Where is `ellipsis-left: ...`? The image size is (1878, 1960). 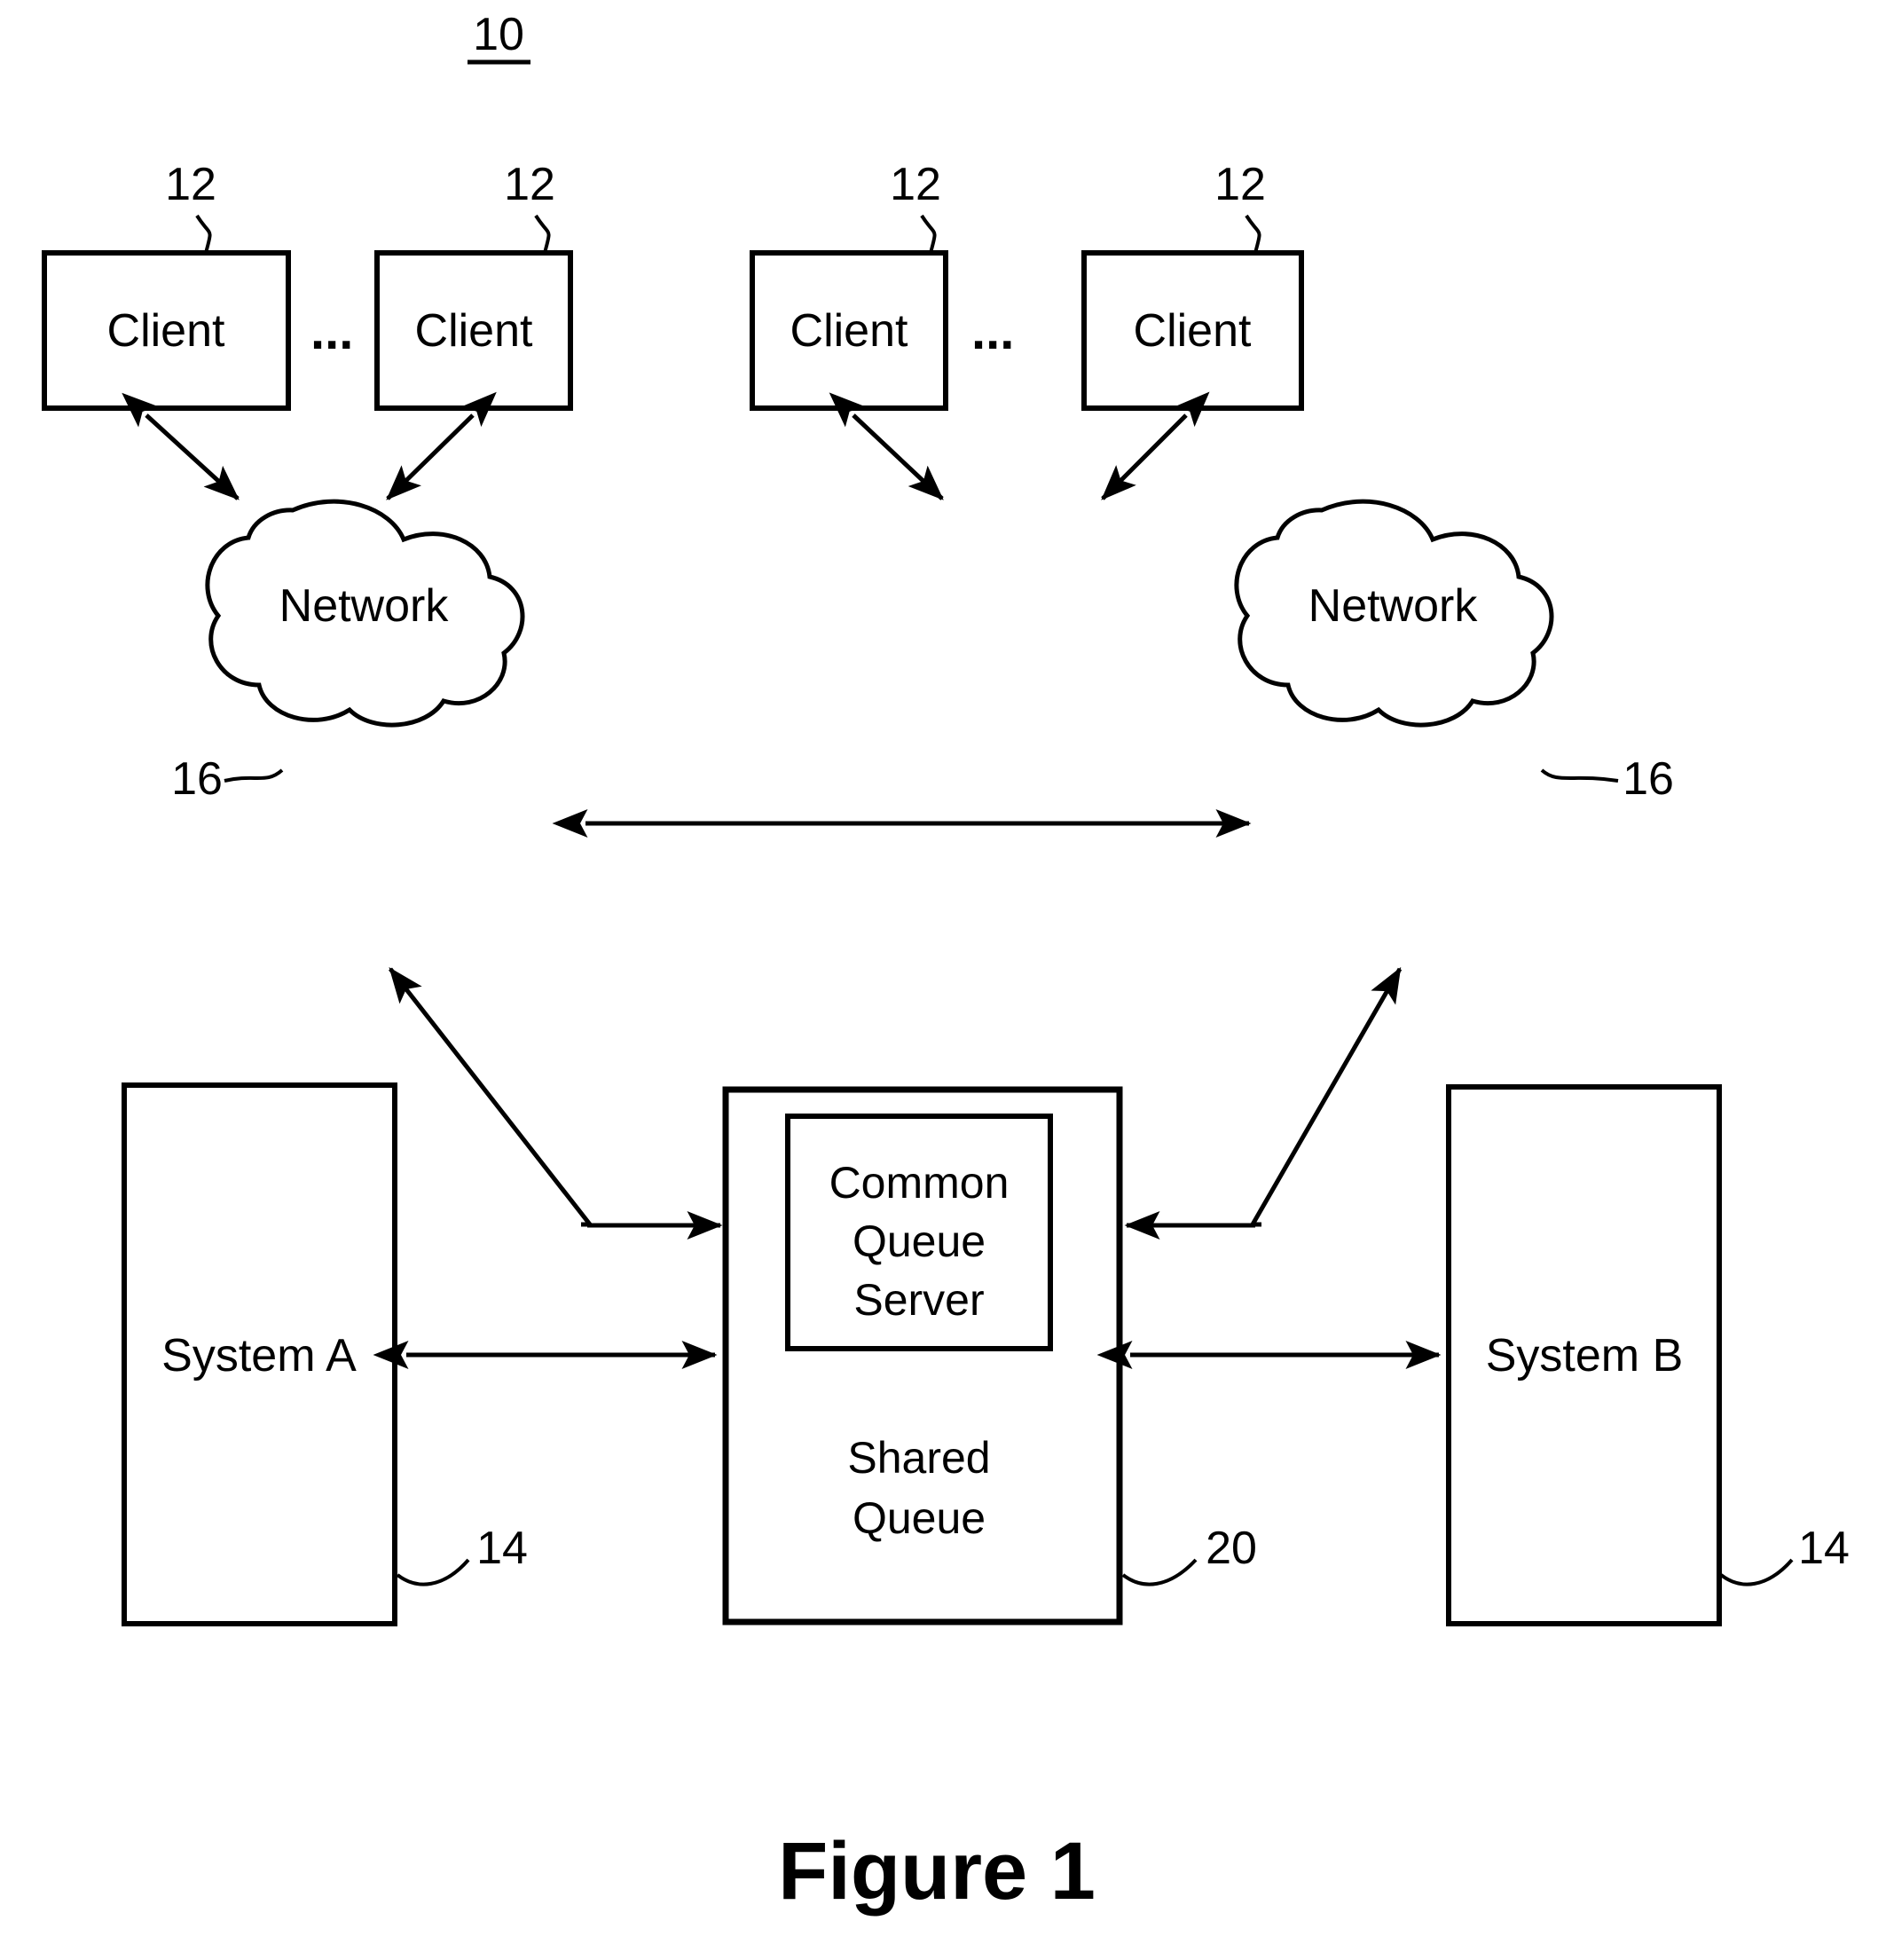
ellipsis-left: ... is located at coordinates (331, 331).